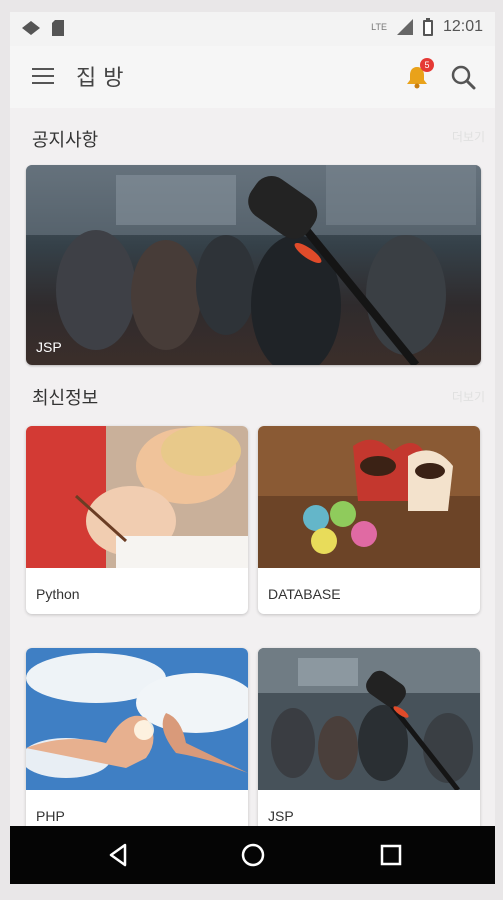 Image resolution: width=503 pixels, height=900 pixels. Describe the element at coordinates (427, 27) in the screenshot. I see `battery-icon` at that location.